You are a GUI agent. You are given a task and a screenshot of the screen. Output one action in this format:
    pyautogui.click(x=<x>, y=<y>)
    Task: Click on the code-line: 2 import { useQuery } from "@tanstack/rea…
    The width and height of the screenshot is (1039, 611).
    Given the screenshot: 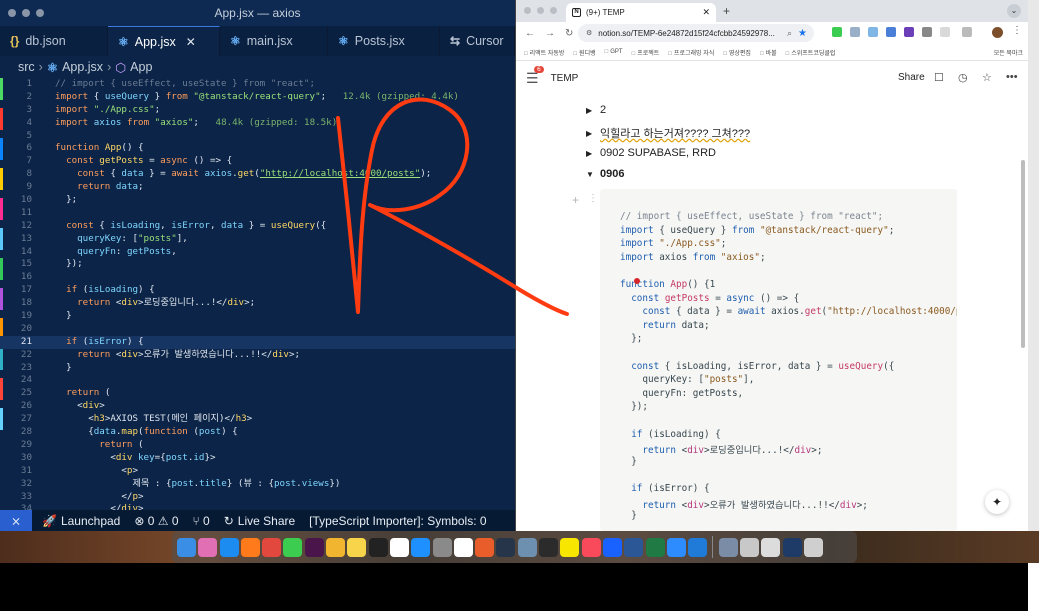 What is the action you would take?
    pyautogui.click(x=257, y=97)
    